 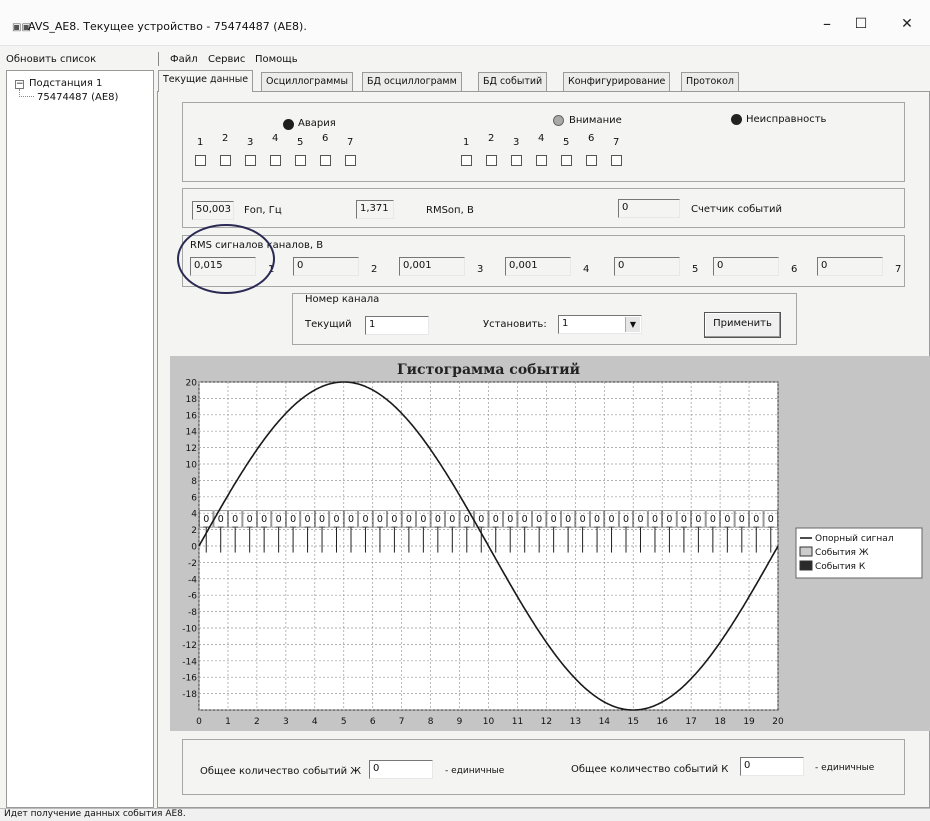 I want to click on status-bar: Идет получение данных события AE8., so click(x=465, y=814).